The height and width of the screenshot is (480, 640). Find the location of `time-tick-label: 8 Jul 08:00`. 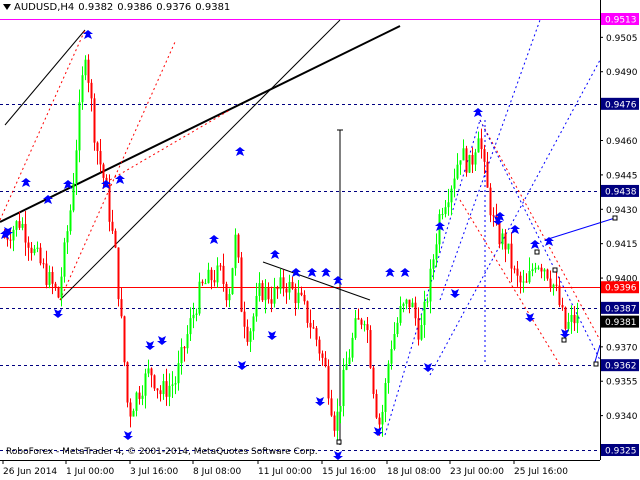

time-tick-label: 8 Jul 08:00 is located at coordinates (217, 472).